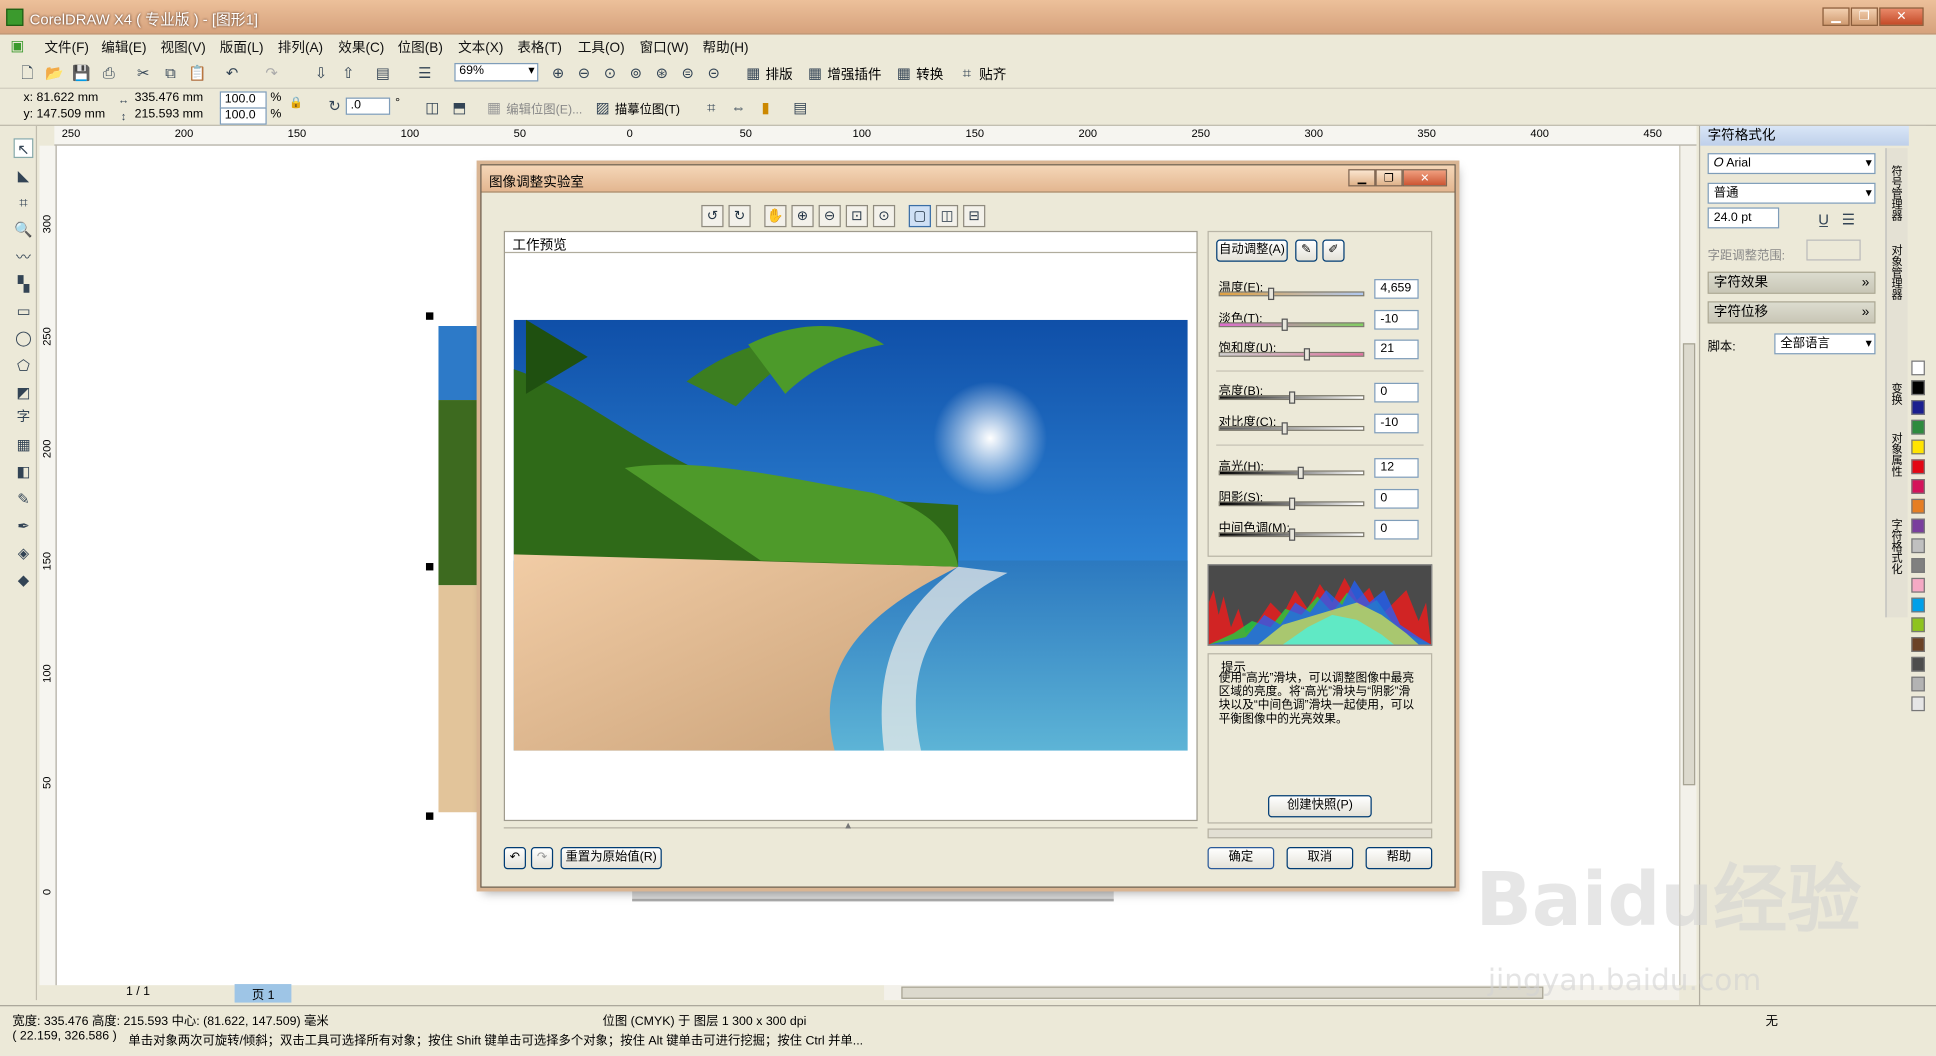 The width and height of the screenshot is (1936, 1056). I want to click on kerning-range-field, so click(1833, 250).